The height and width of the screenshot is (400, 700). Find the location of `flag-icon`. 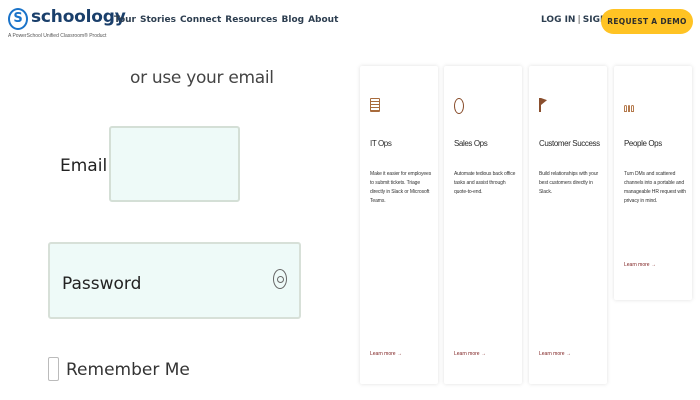

flag-icon is located at coordinates (543, 105).